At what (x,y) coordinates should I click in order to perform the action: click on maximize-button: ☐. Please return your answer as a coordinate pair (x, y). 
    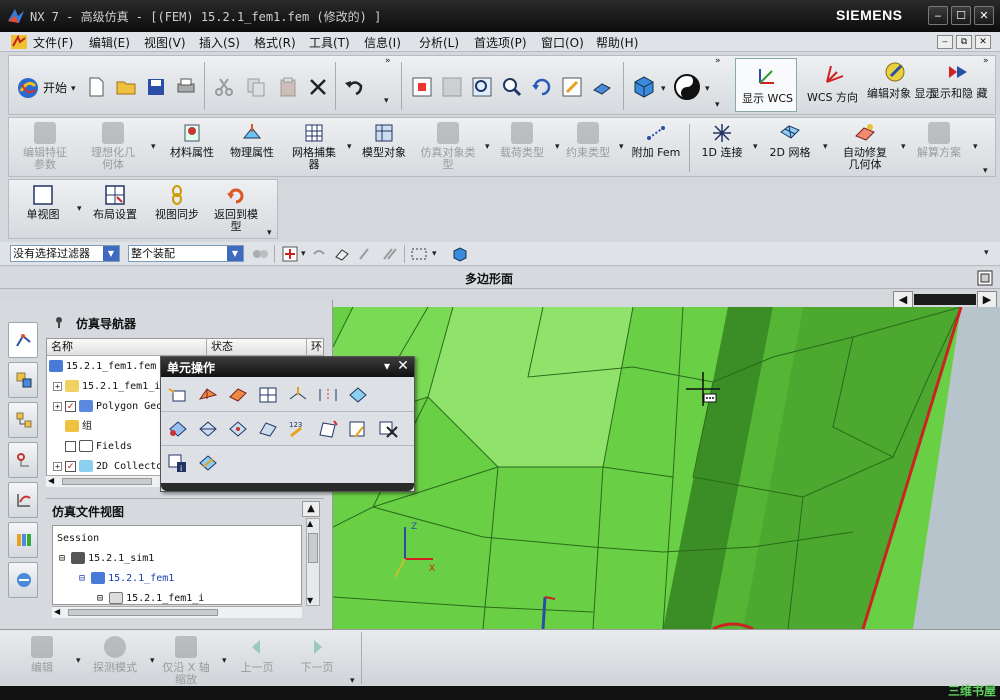
    Looking at the image, I should click on (961, 15).